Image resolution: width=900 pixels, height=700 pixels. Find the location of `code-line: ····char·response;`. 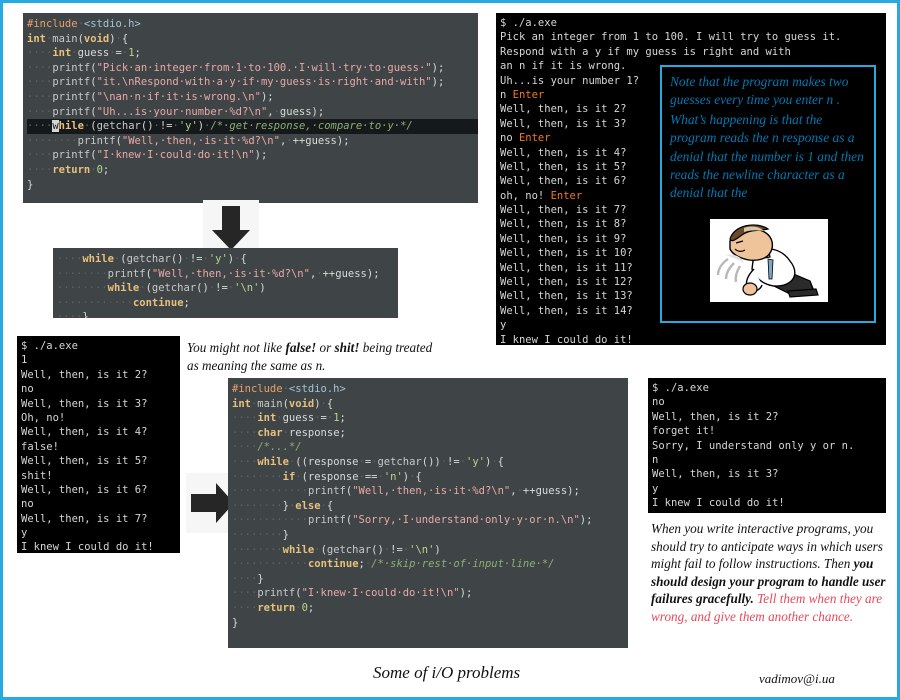

code-line: ····char·response; is located at coordinates (289, 432).